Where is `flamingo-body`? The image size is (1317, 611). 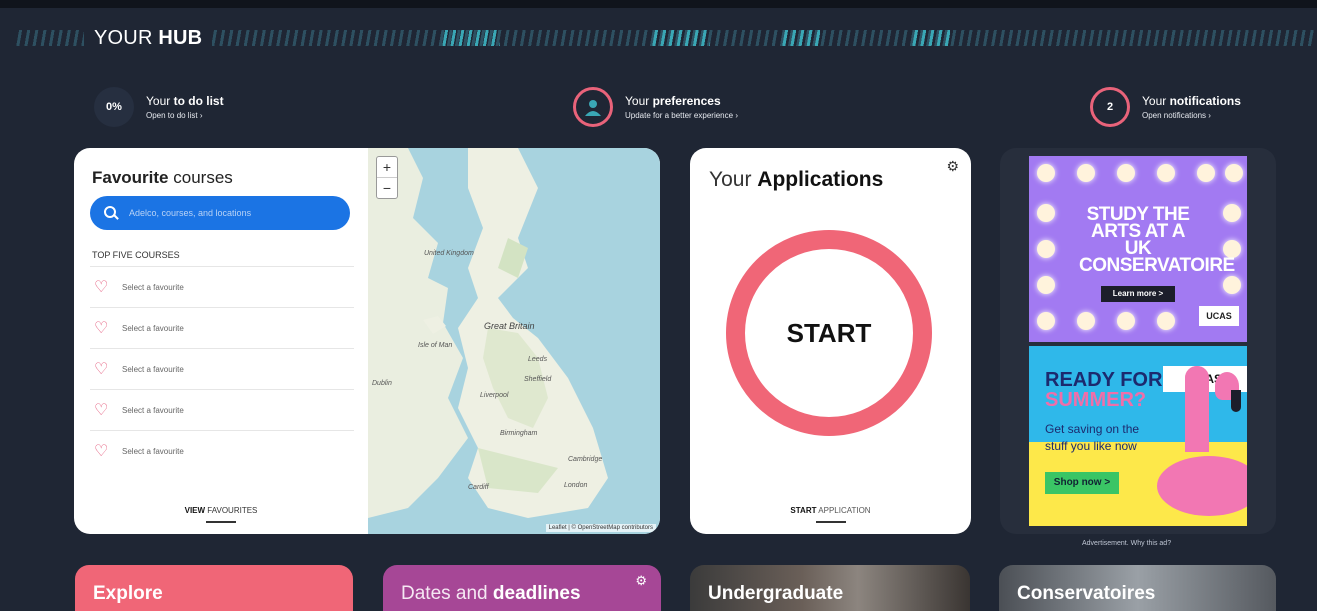
flamingo-body is located at coordinates (1202, 486).